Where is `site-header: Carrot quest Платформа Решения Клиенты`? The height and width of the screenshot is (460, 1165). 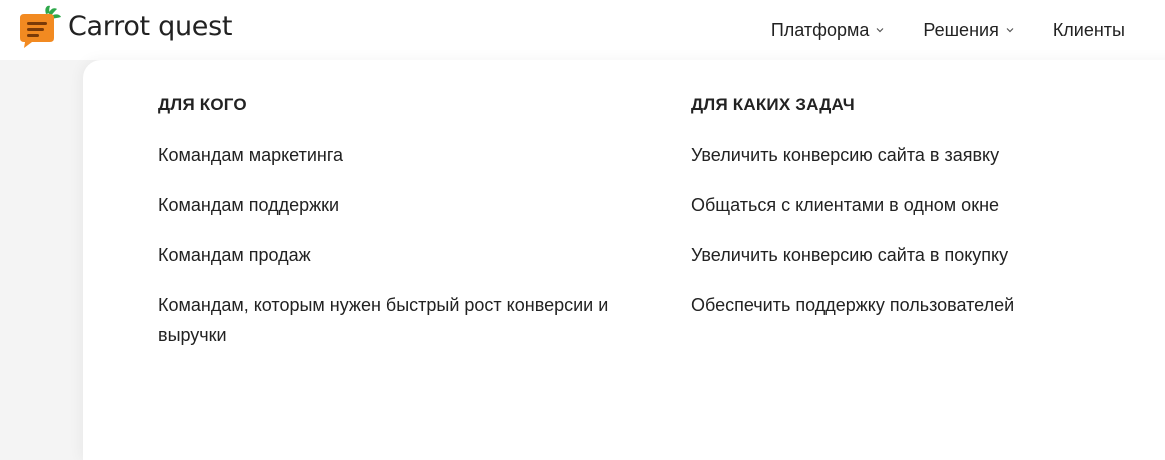
site-header: Carrot quest Платформа Решения Клиенты is located at coordinates (582, 30).